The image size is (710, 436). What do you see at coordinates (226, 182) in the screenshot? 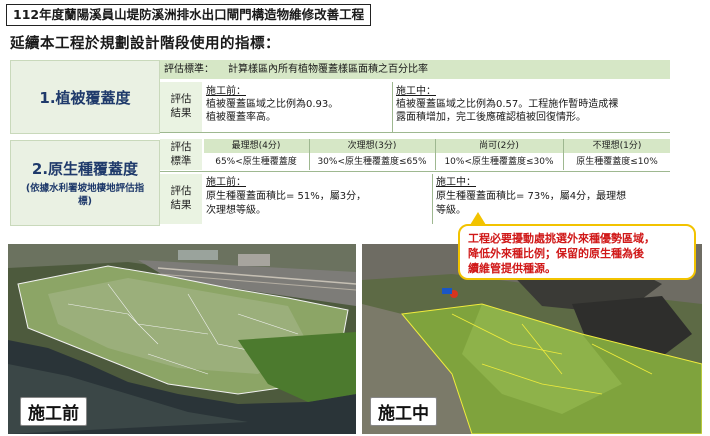
I see `indicator-2-before-title: 施工前：` at bounding box center [226, 182].